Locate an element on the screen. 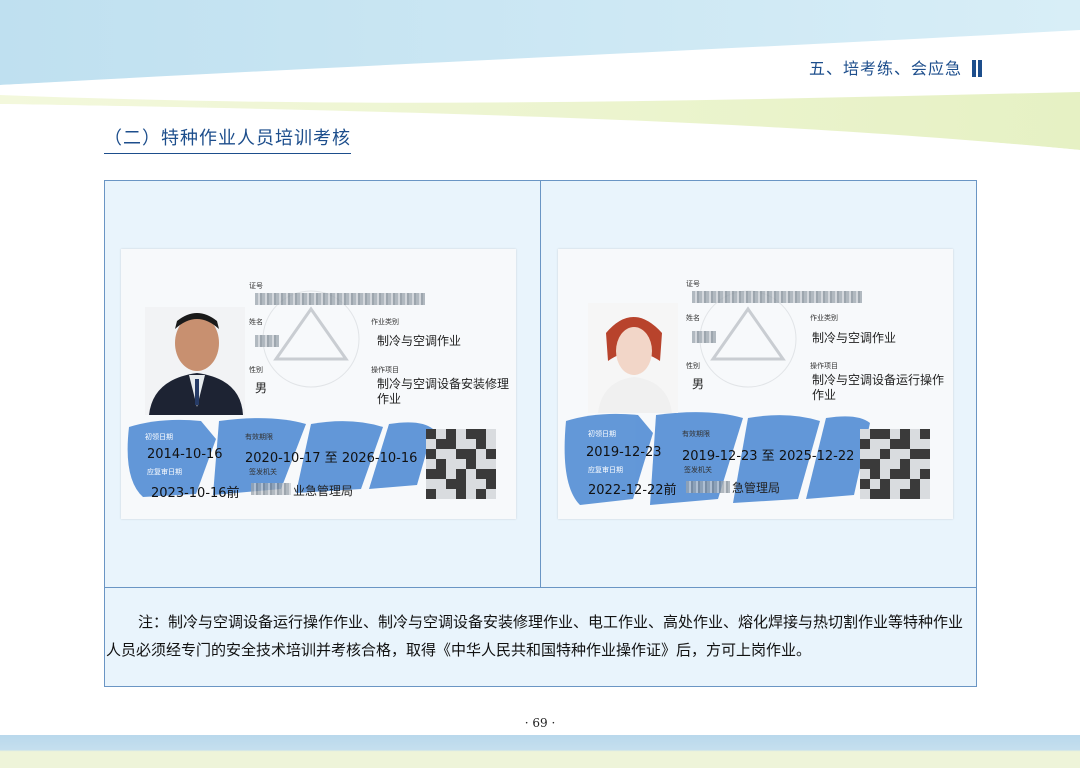  validity-dates: 2020-10-17 至 2026-10-16 is located at coordinates (331, 458).